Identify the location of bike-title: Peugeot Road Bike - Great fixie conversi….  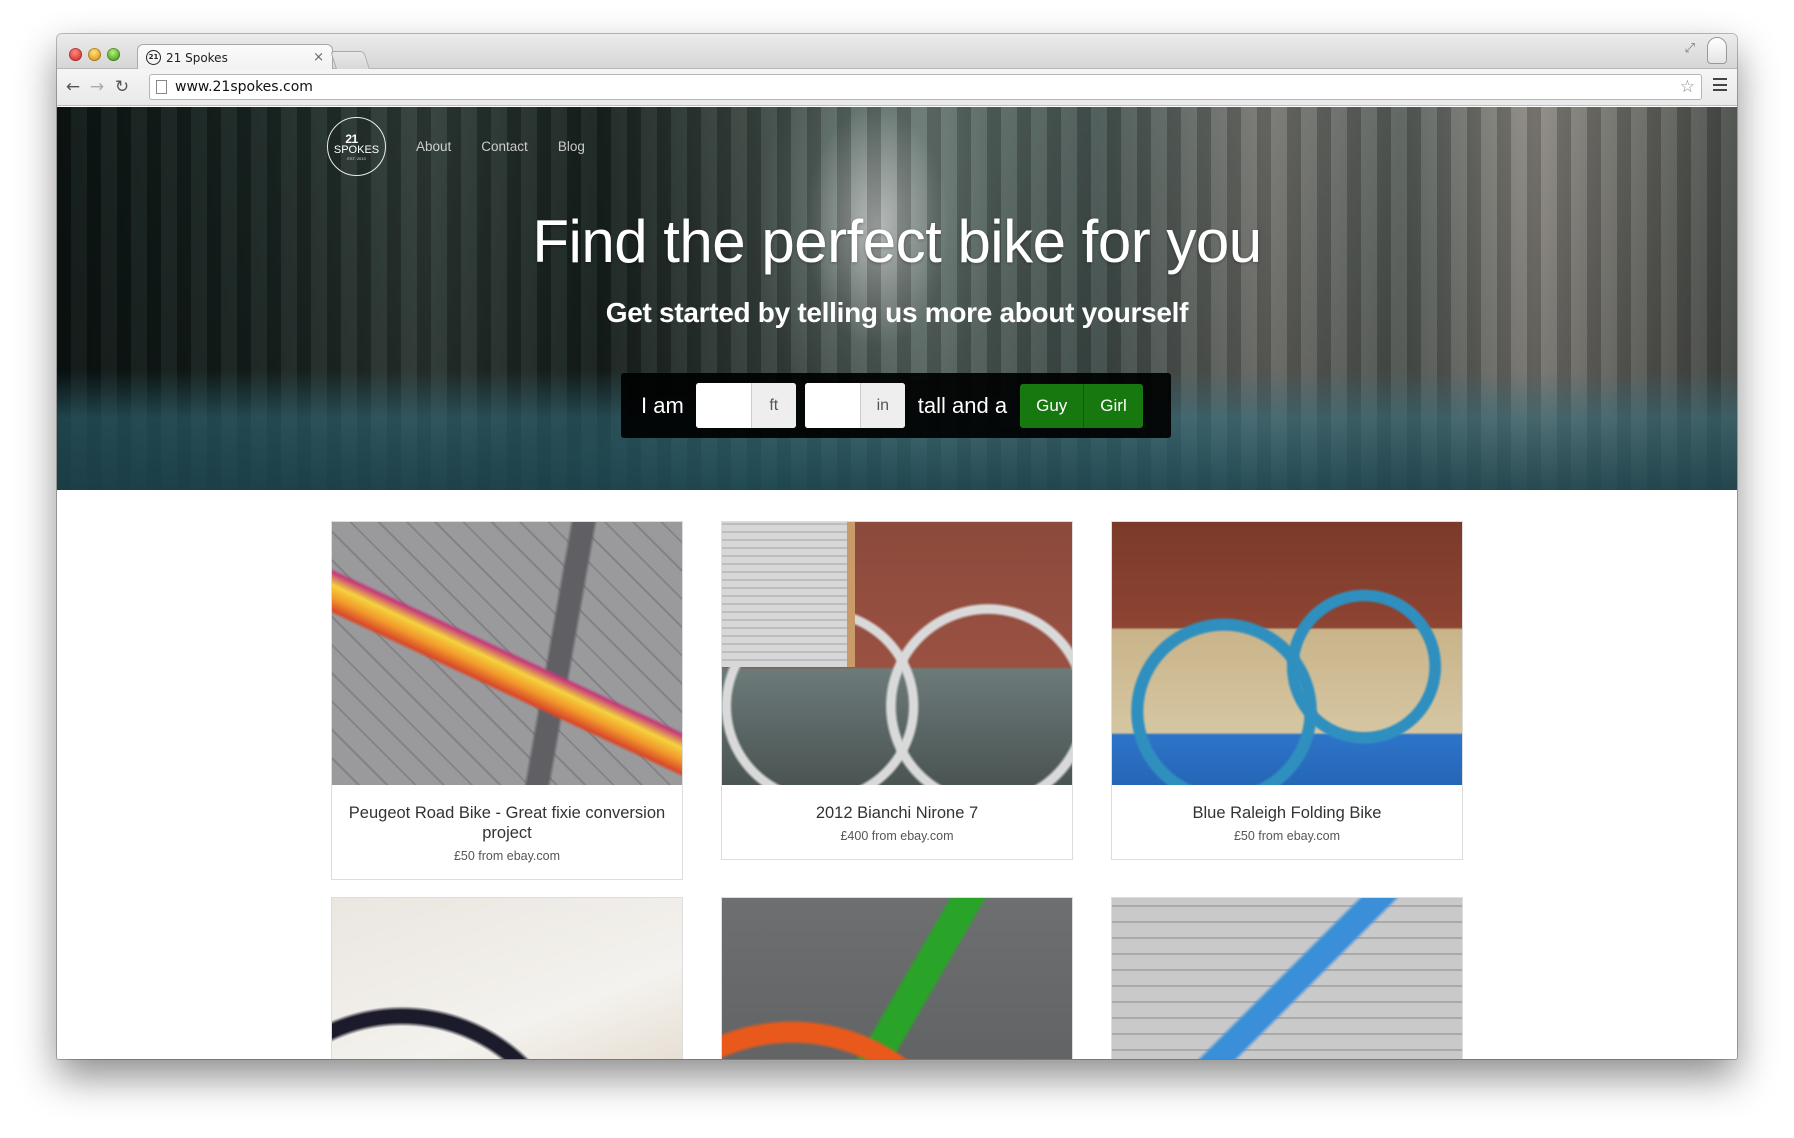
(507, 823).